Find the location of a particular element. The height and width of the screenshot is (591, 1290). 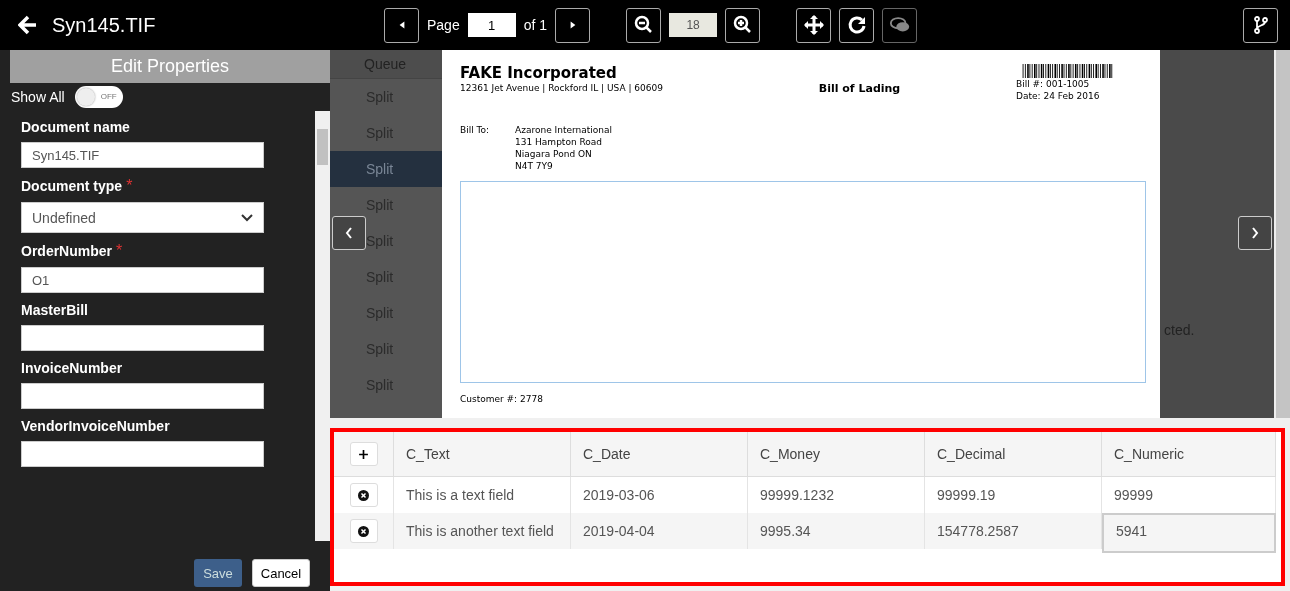

company-address: 12361 Jet Avenue | Rockford IL | USA | 60609 is located at coordinates (561, 88).